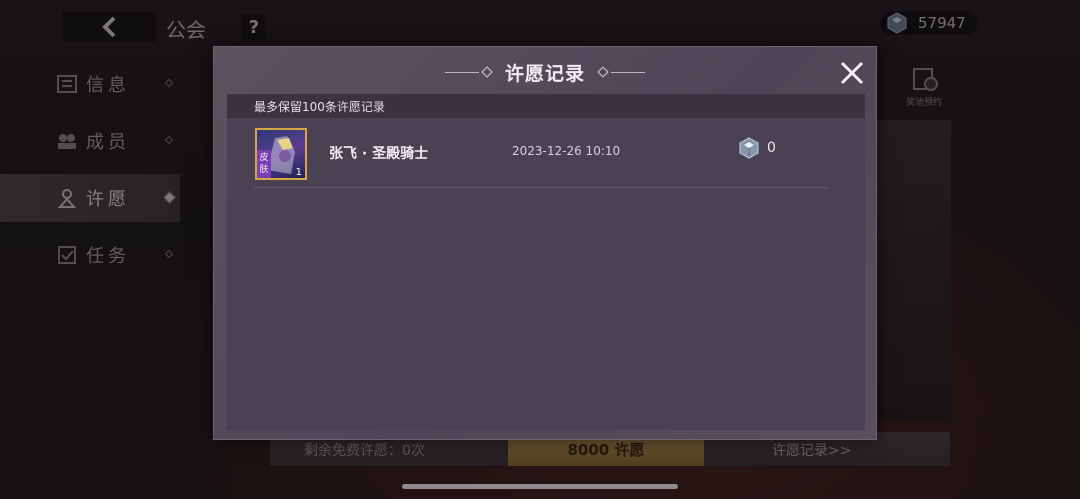 Image resolution: width=1080 pixels, height=499 pixels. What do you see at coordinates (264, 164) in the screenshot?
I see `skin-tag: 皮肤` at bounding box center [264, 164].